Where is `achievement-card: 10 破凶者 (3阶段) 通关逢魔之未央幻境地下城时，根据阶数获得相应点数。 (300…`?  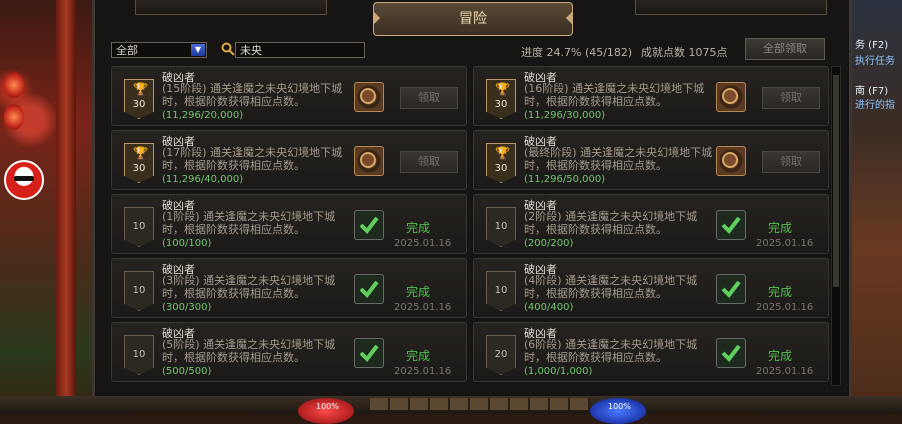 achievement-card: 10 破凶者 (3阶段) 通关逢魔之未央幻境地下城时，根据阶数获得相应点数。 (300… is located at coordinates (289, 288).